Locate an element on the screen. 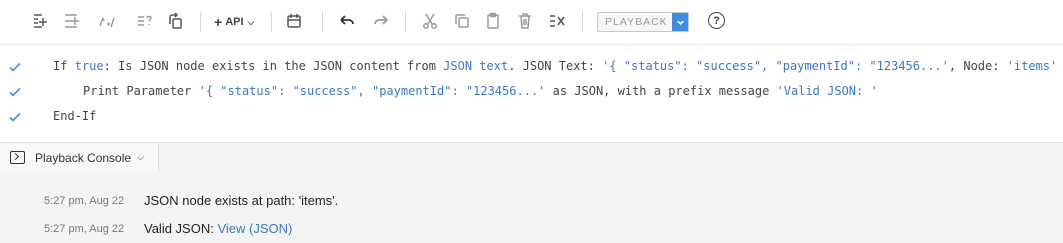 The image size is (1063, 243). redo-icon is located at coordinates (381, 21).